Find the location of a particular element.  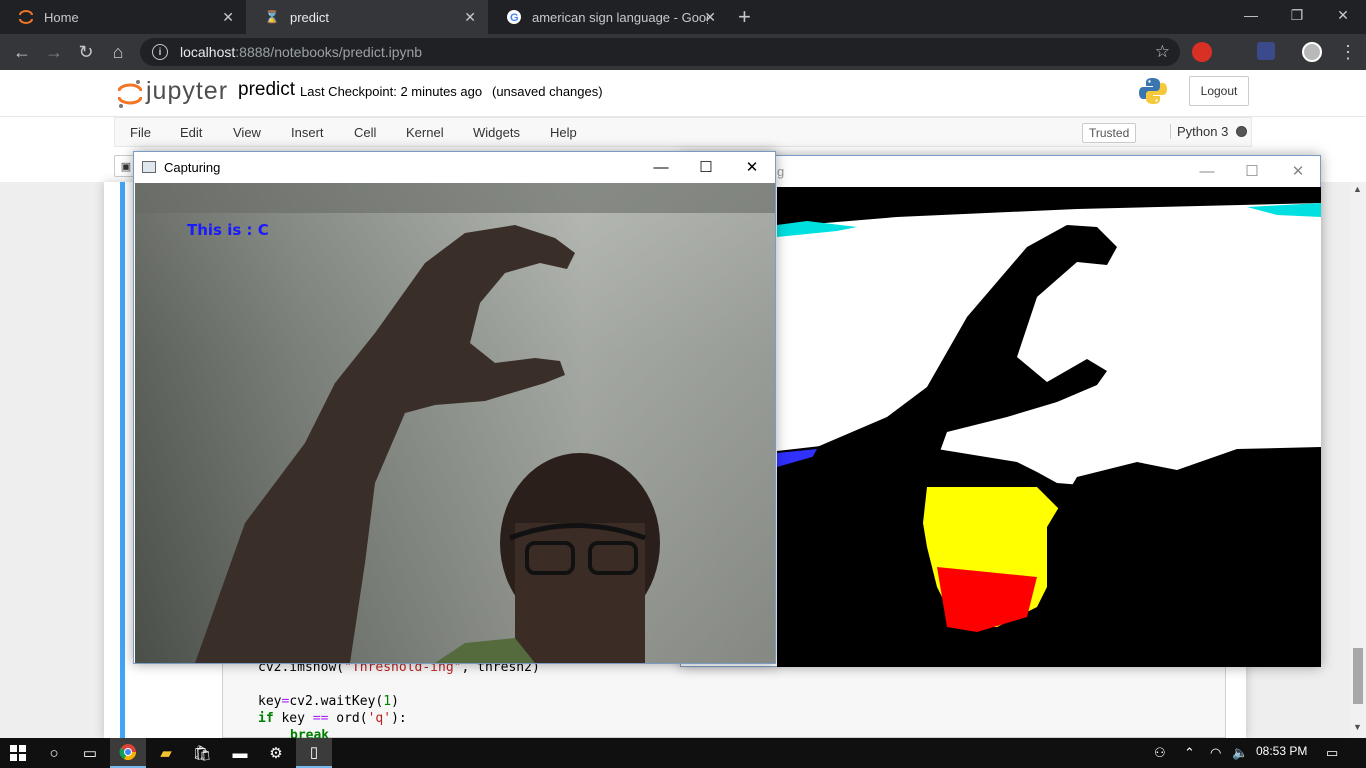

windows-taskbar: ○ ▭ ▰ 🛍 ▬ ⚙ ▯ ⚇ ⌃ ◠ 🔈 08:53 PM ▭ is located at coordinates (683, 753).